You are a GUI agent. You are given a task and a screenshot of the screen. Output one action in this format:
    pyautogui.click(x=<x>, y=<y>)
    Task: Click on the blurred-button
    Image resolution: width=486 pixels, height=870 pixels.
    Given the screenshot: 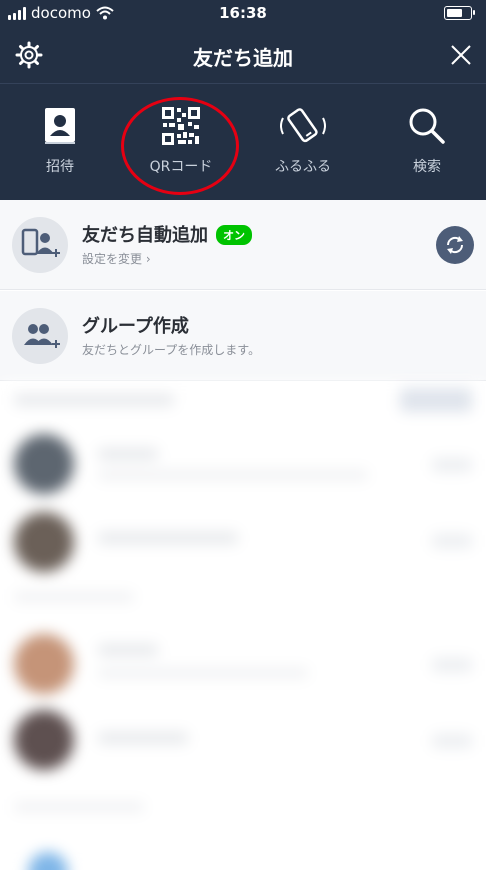 What is the action you would take?
    pyautogui.click(x=436, y=400)
    